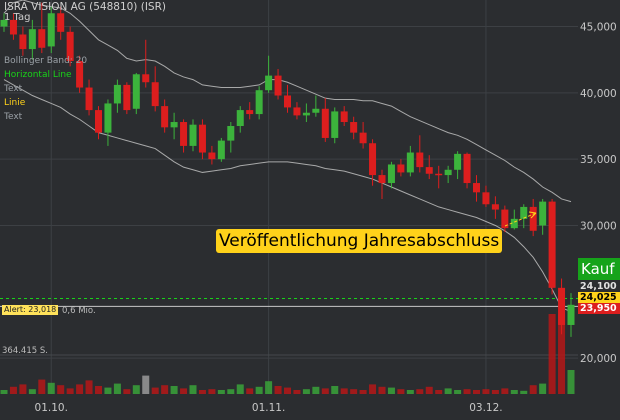 This screenshot has width=620, height=420. I want to click on x-tick-label: 03.12., so click(485, 408).